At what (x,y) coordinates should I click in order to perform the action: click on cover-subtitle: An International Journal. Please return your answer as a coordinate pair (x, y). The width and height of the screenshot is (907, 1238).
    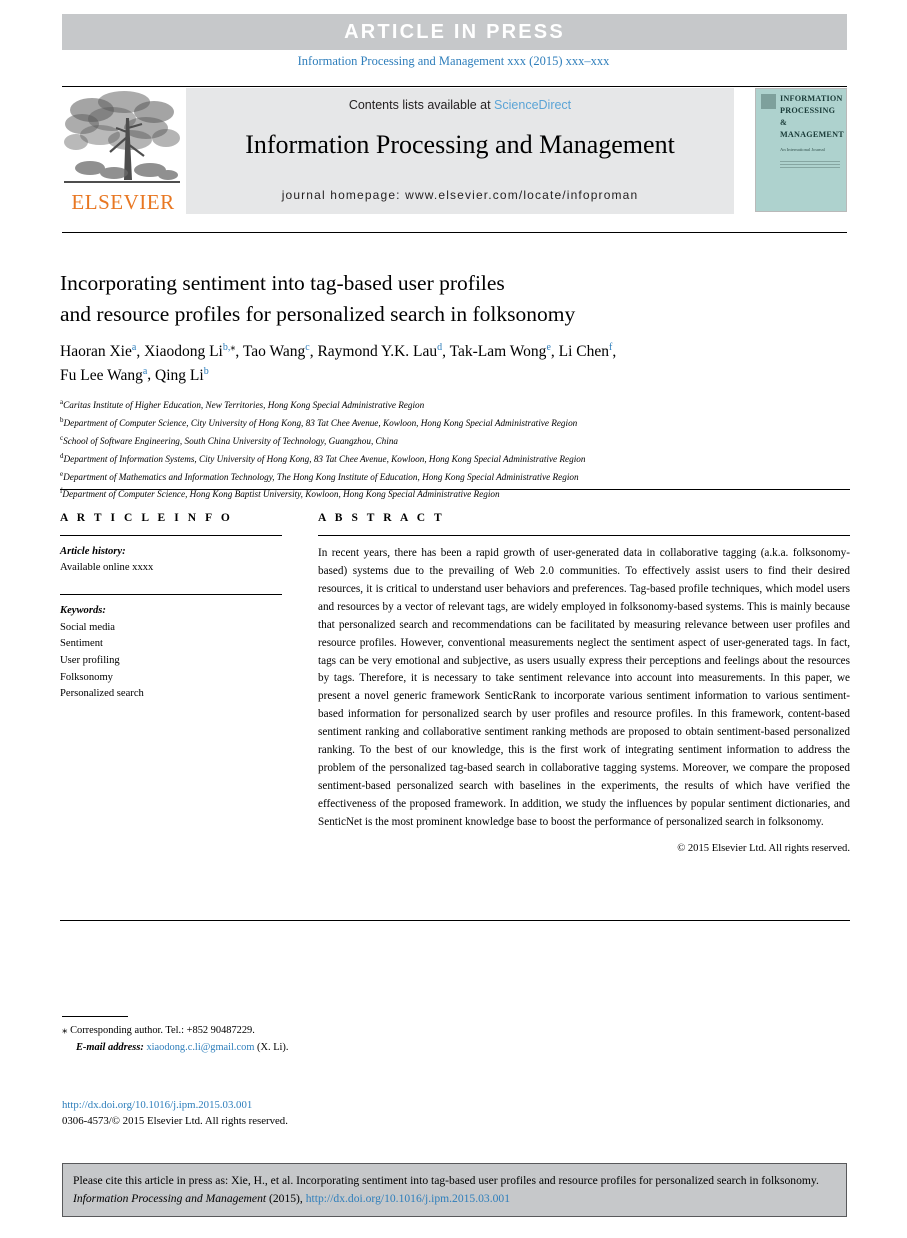
    Looking at the image, I should click on (802, 149).